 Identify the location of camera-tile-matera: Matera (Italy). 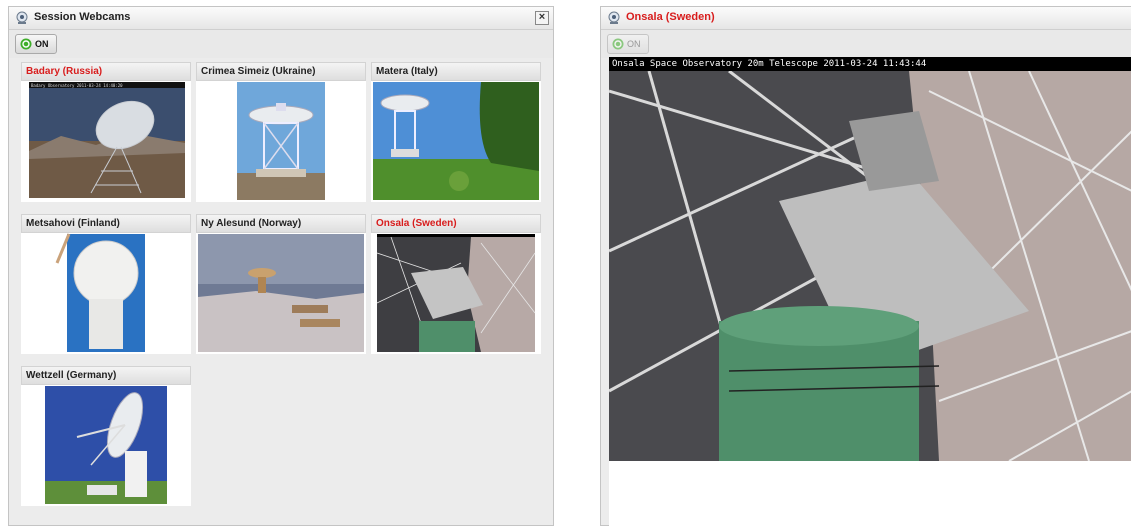
(456, 132).